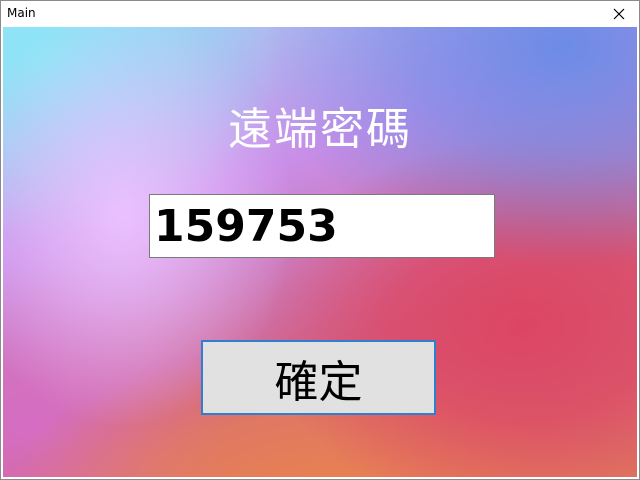  I want to click on confirm-button: 確定, so click(318, 377).